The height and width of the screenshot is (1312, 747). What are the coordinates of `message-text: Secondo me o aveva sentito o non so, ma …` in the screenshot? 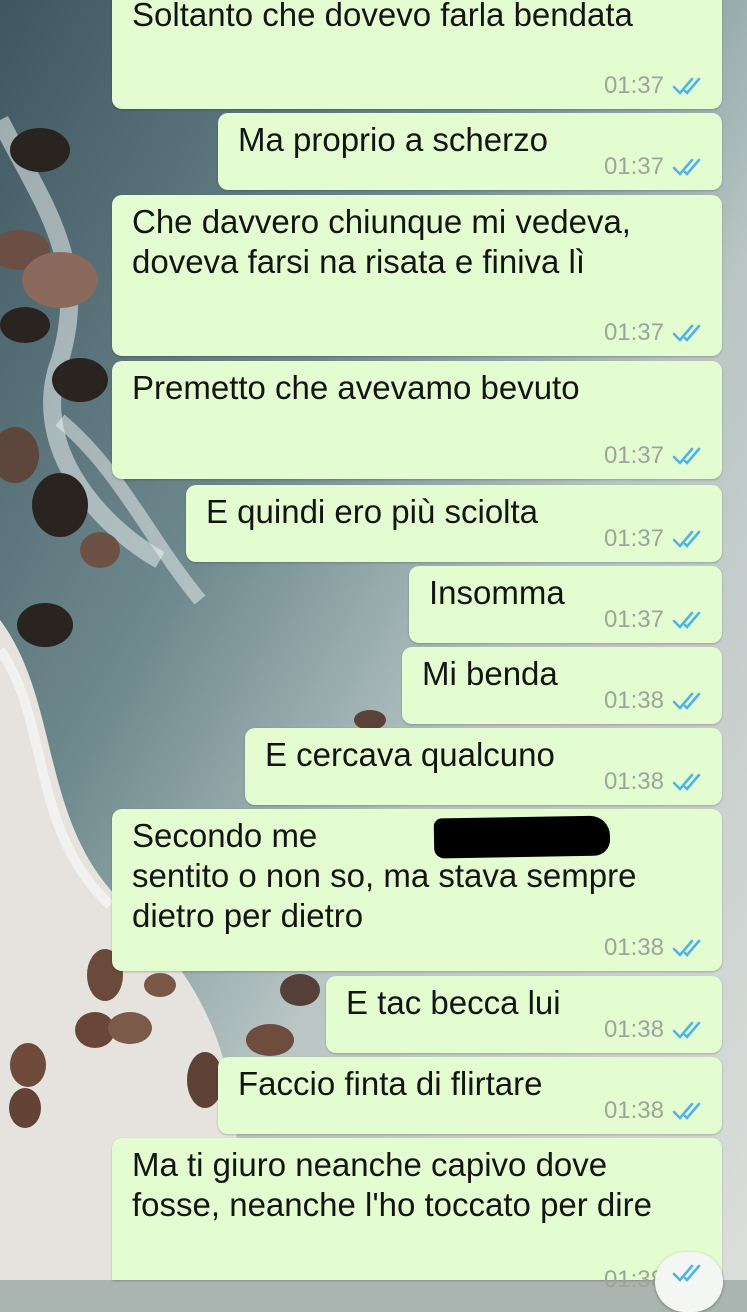 It's located at (384, 875).